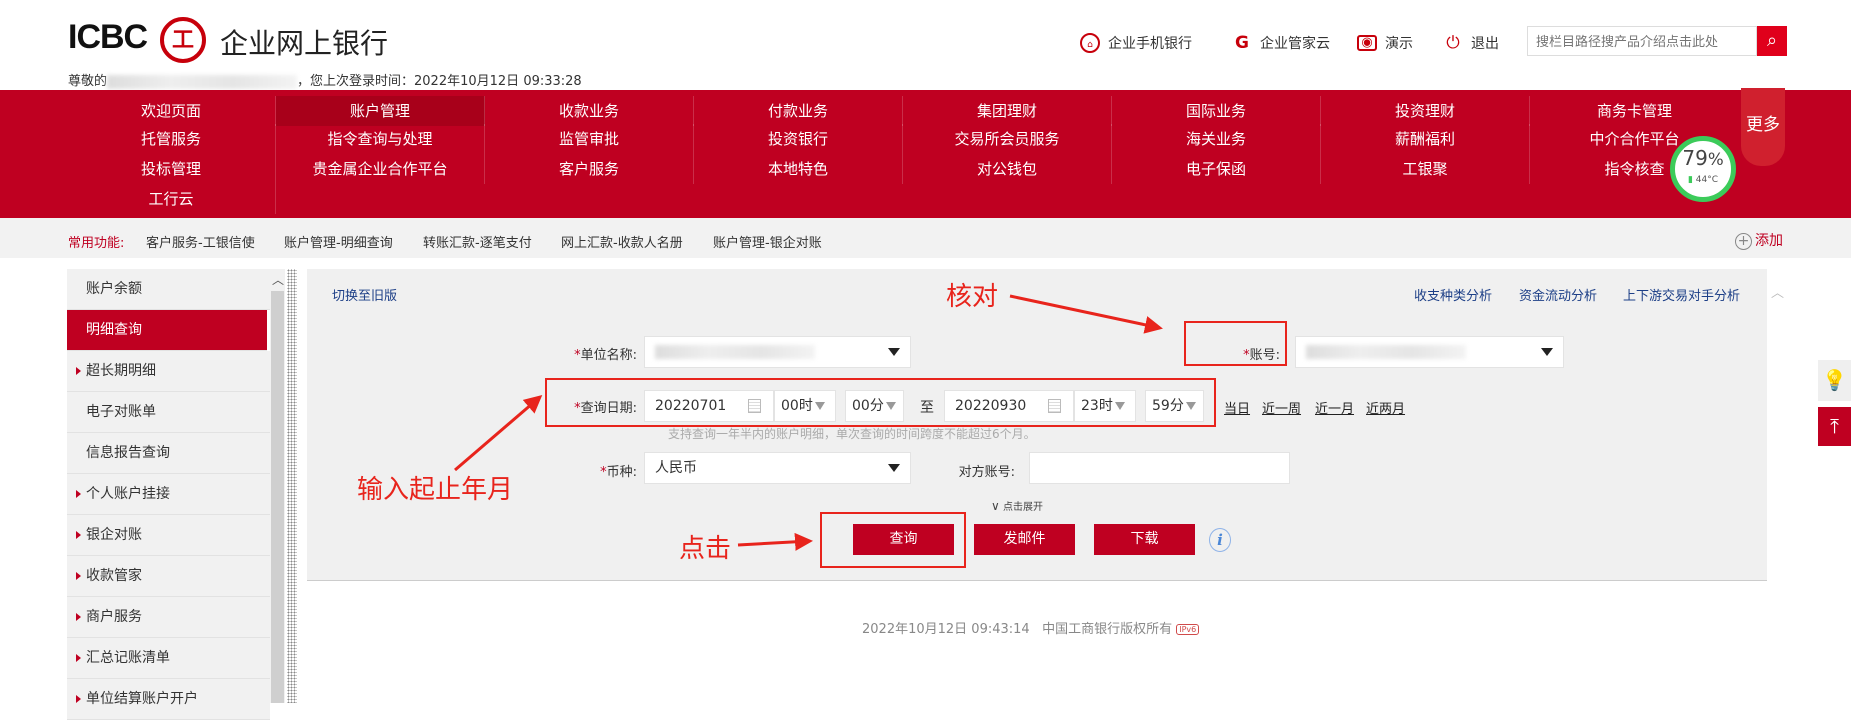  What do you see at coordinates (775, 541) in the screenshot?
I see `arrow-to-query` at bounding box center [775, 541].